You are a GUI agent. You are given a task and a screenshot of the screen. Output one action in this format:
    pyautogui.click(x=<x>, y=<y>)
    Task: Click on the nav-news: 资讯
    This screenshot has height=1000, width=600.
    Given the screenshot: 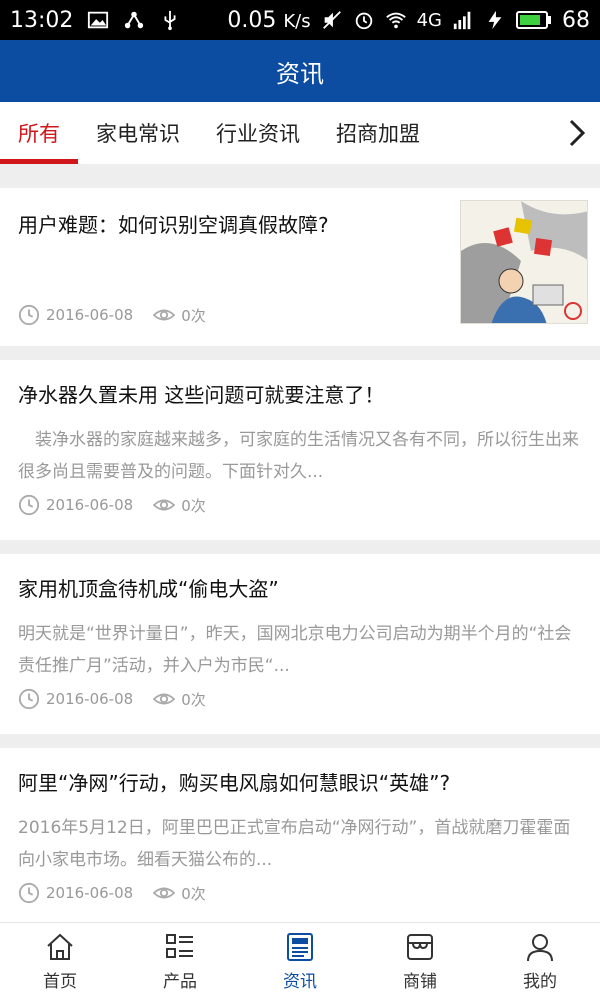 What is the action you would take?
    pyautogui.click(x=300, y=961)
    